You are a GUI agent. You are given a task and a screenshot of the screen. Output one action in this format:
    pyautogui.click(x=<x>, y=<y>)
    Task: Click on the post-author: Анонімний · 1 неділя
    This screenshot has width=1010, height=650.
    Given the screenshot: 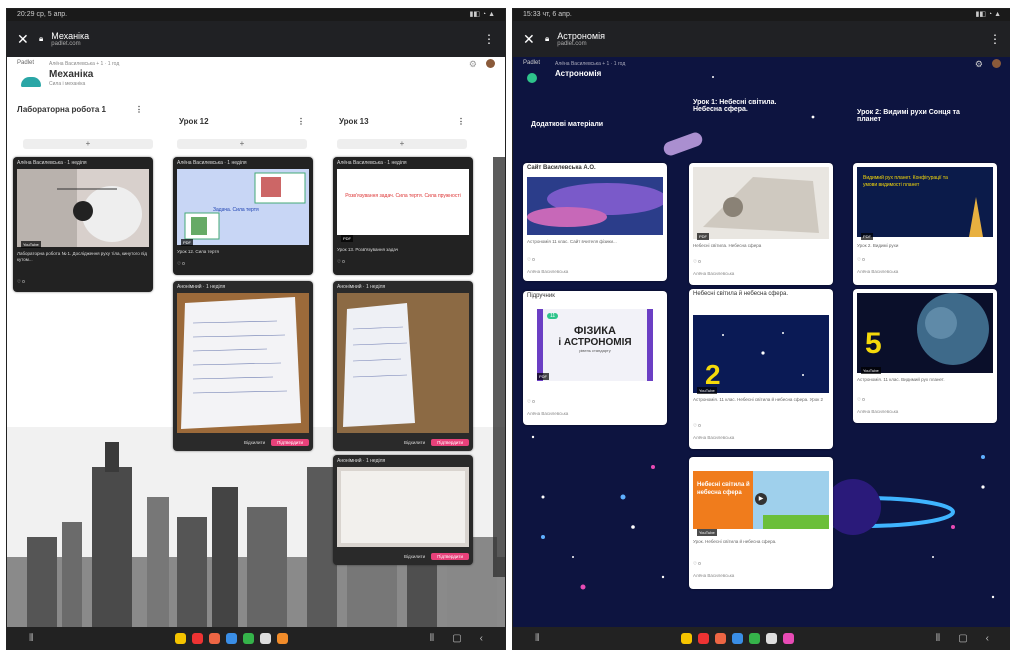 What is the action you would take?
    pyautogui.click(x=201, y=287)
    